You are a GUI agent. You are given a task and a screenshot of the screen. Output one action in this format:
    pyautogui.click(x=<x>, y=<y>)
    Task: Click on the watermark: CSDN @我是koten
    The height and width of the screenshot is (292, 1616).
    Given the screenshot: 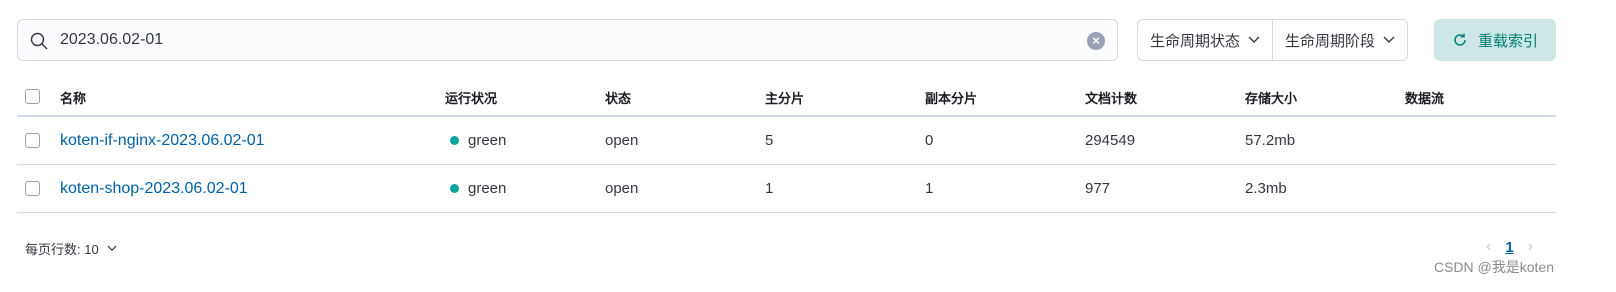 What is the action you would take?
    pyautogui.click(x=1493, y=267)
    